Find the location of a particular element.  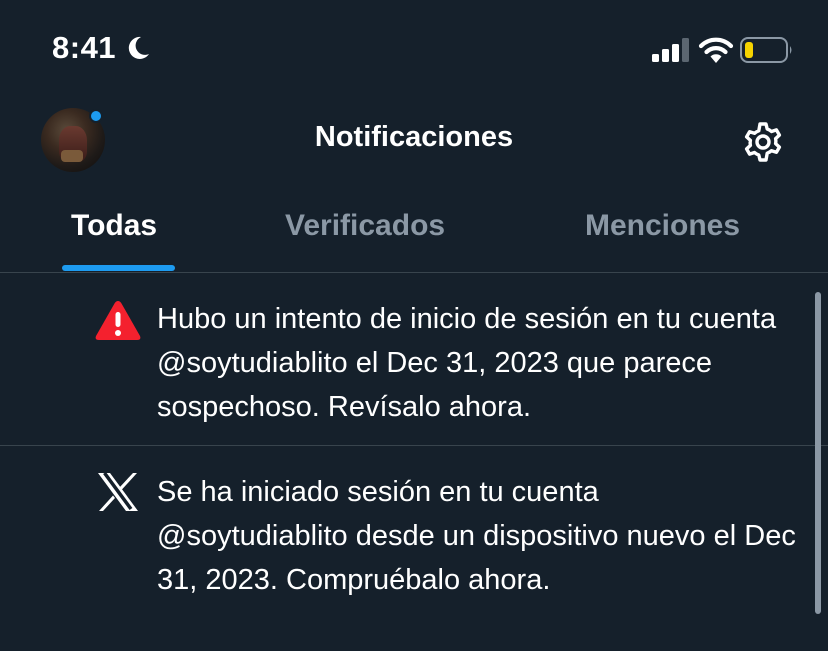

wifi-icon is located at coordinates (716, 50).